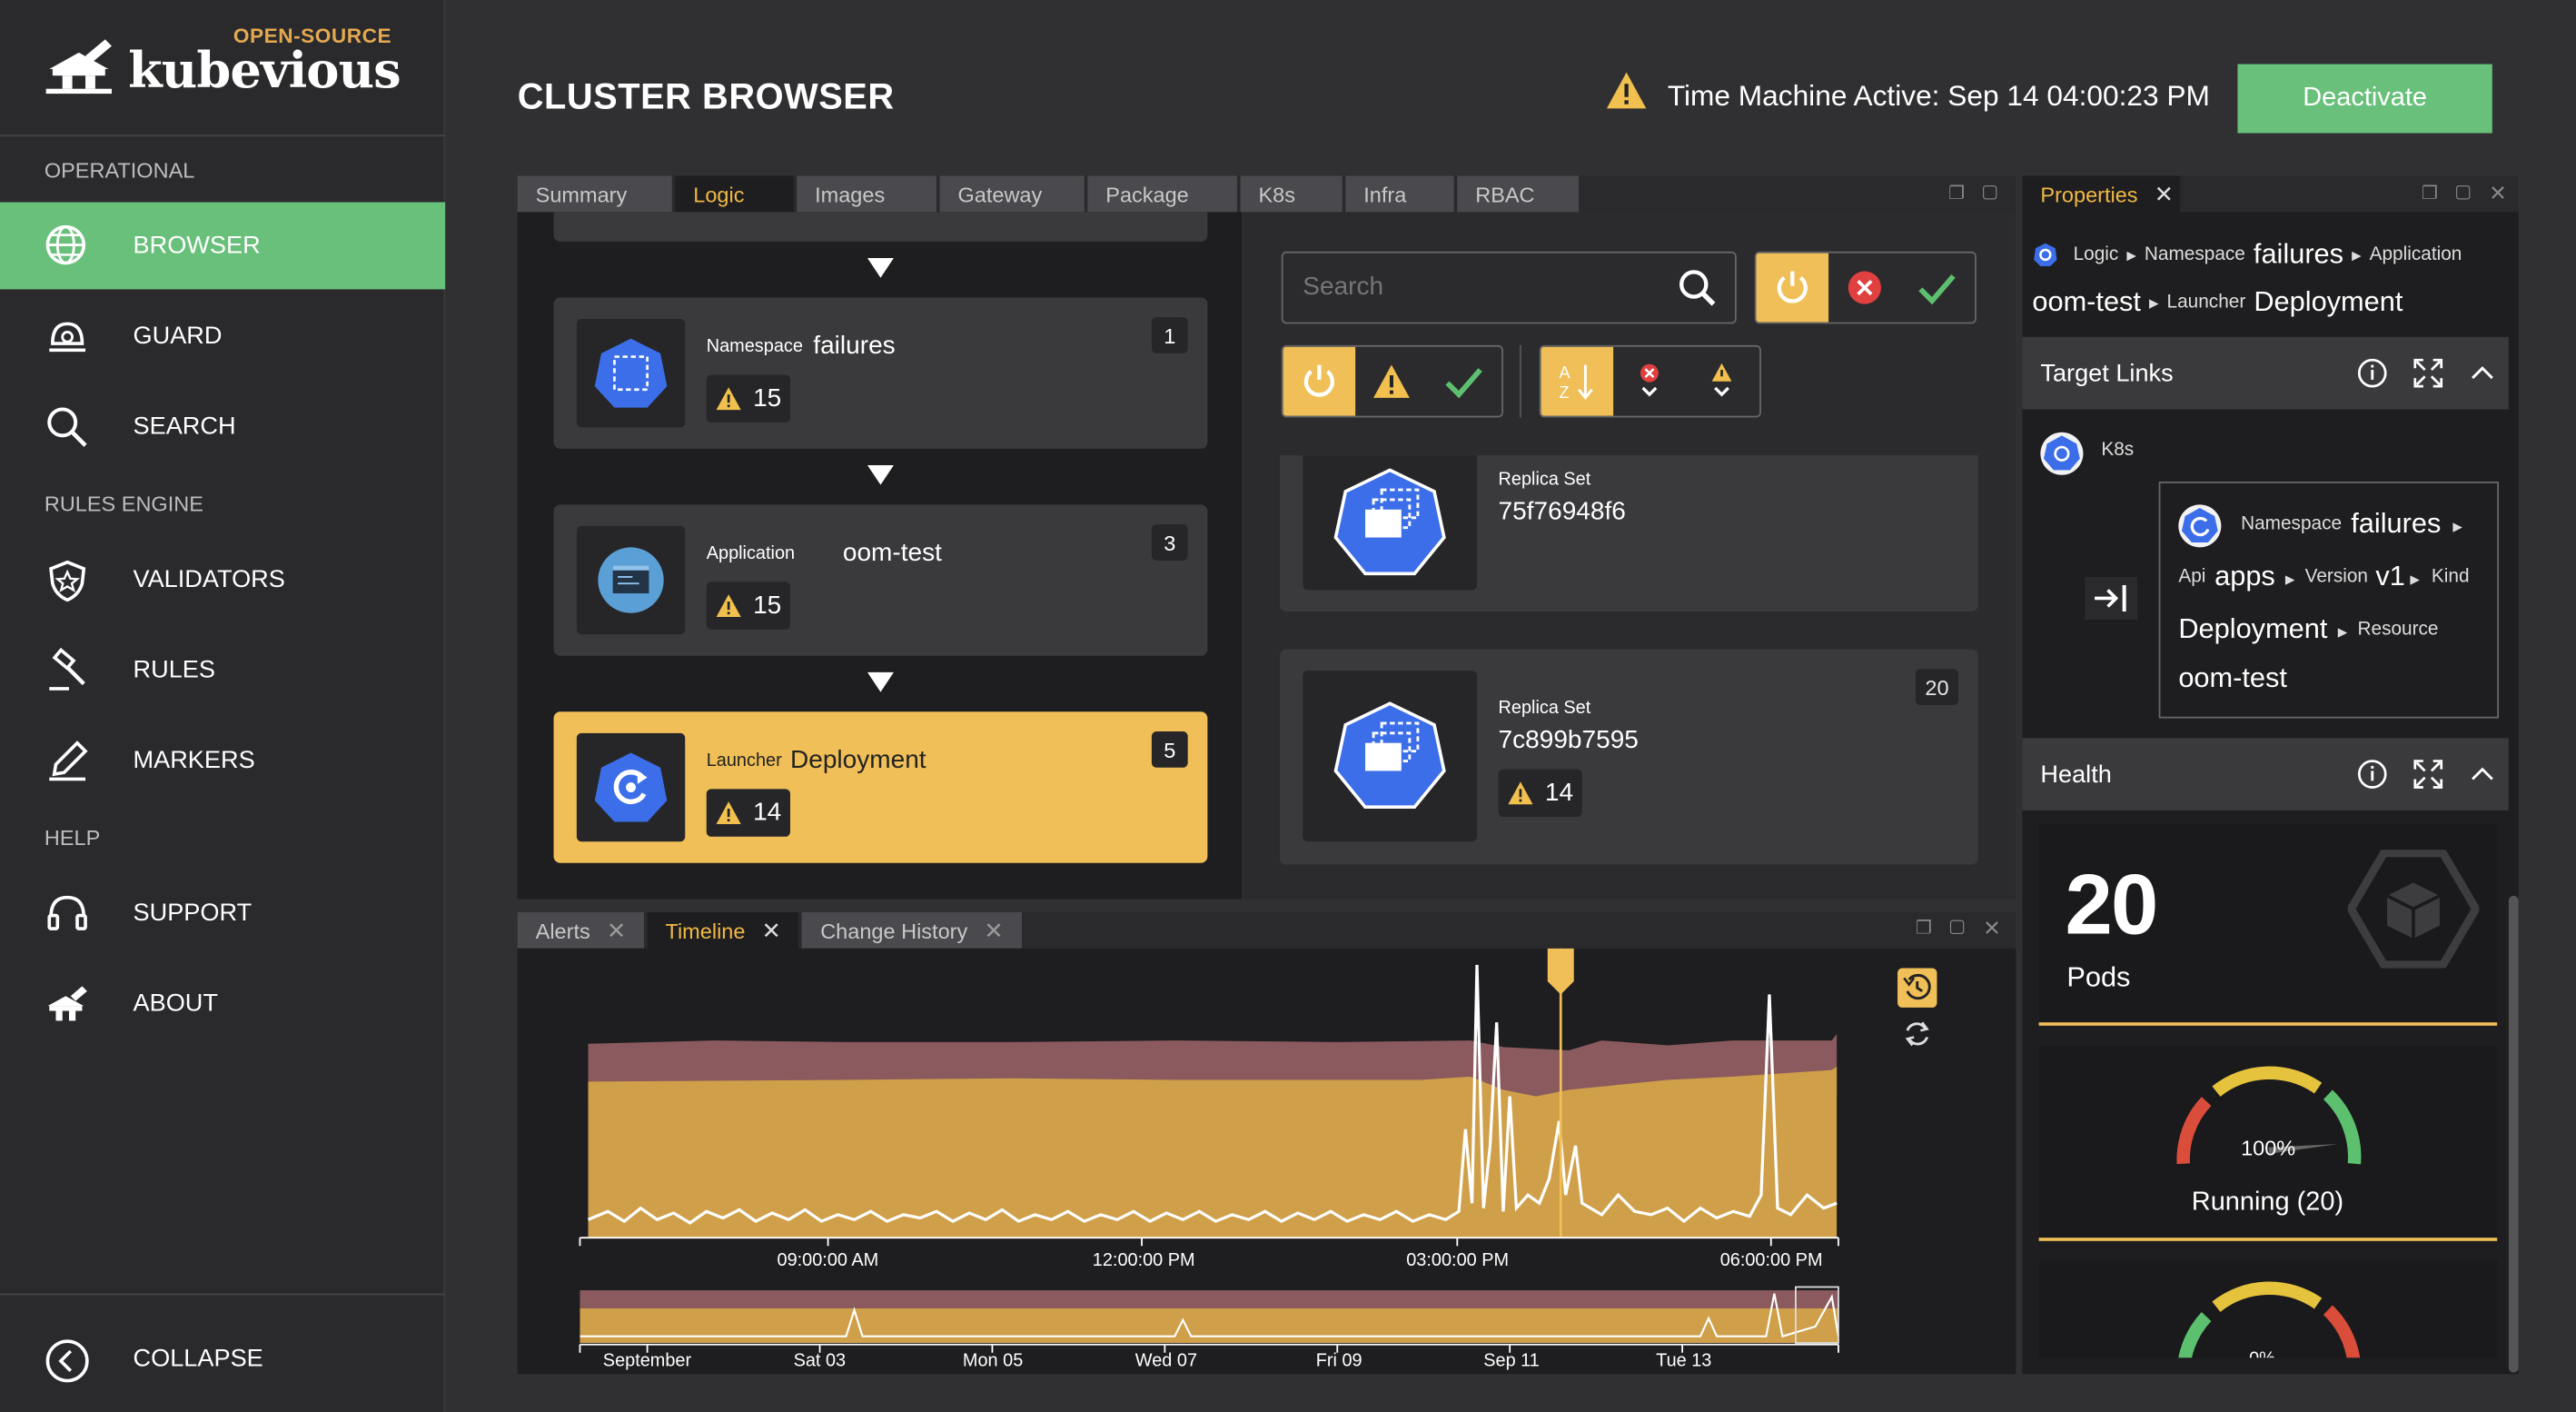 This screenshot has width=2576, height=1412. I want to click on sidebar-item-search: SEARCH, so click(222, 426).